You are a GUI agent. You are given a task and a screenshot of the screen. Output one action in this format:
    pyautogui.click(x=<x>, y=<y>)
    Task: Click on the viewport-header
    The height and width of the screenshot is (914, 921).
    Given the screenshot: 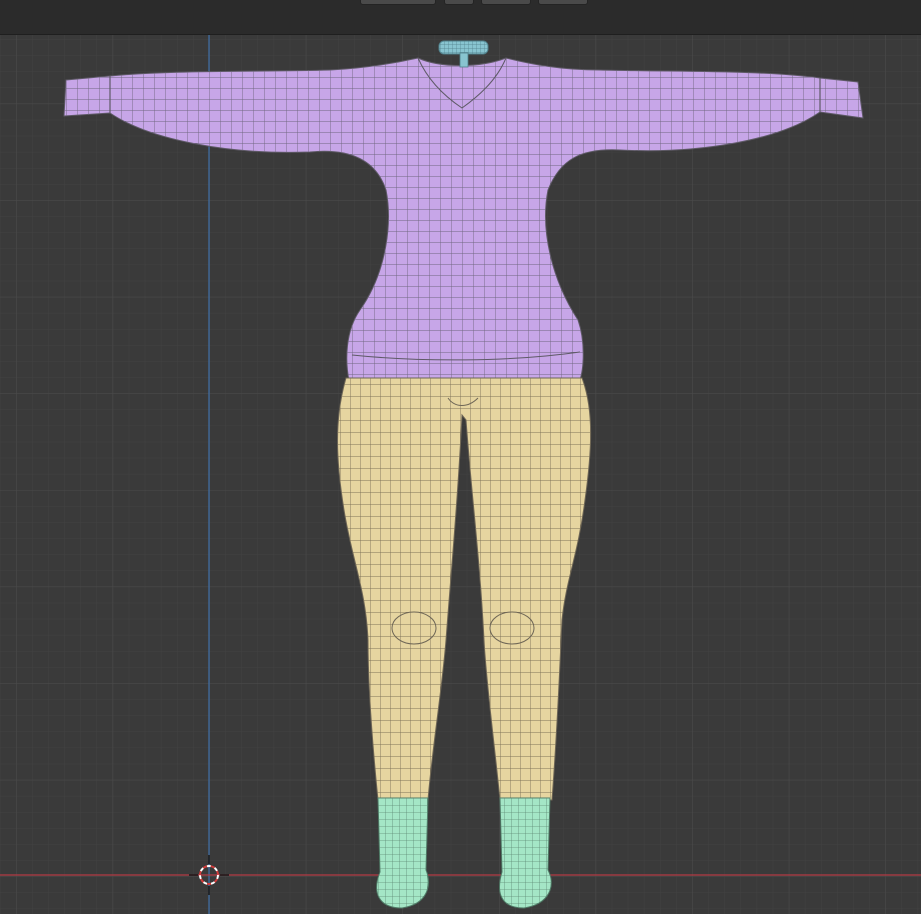 What is the action you would take?
    pyautogui.click(x=460, y=17)
    